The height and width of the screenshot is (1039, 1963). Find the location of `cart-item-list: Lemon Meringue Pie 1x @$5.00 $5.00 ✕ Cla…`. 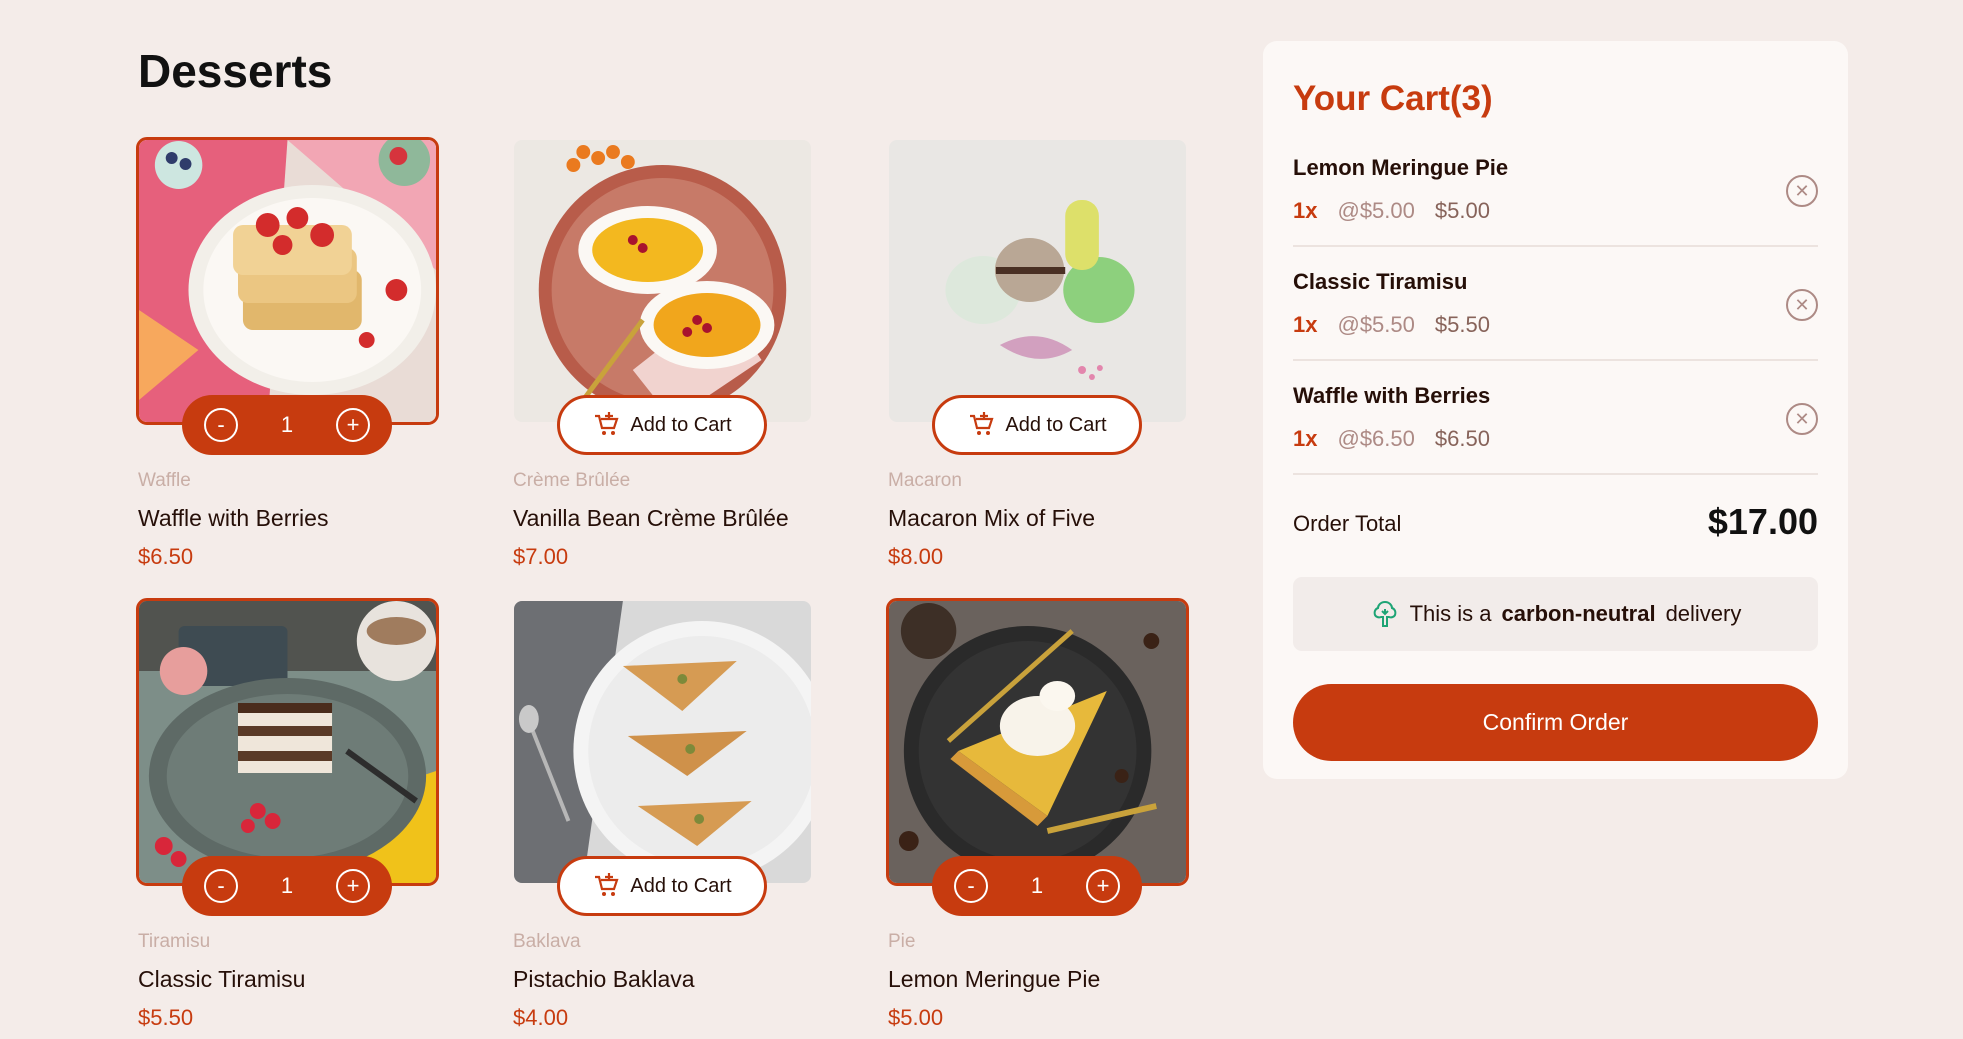

cart-item-list: Lemon Meringue Pie 1x @$5.00 $5.00 ✕ Cla… is located at coordinates (1555, 304).